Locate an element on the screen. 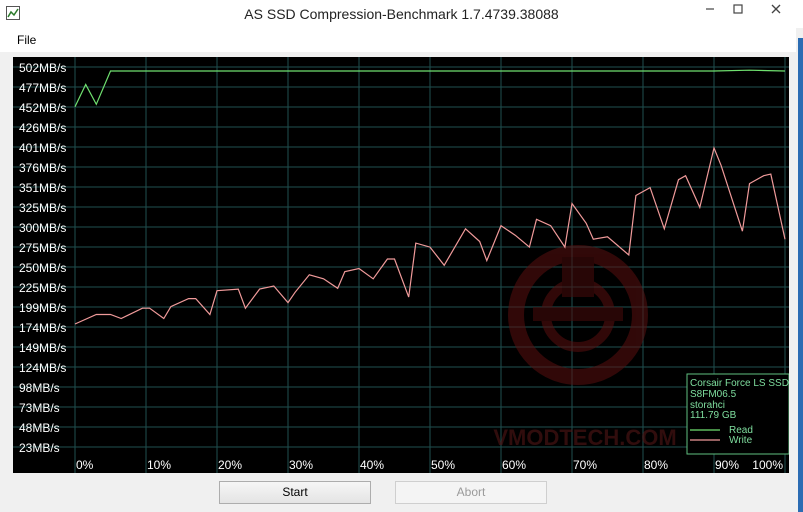 The height and width of the screenshot is (512, 803). x-tick-label: 80% is located at coordinates (656, 465).